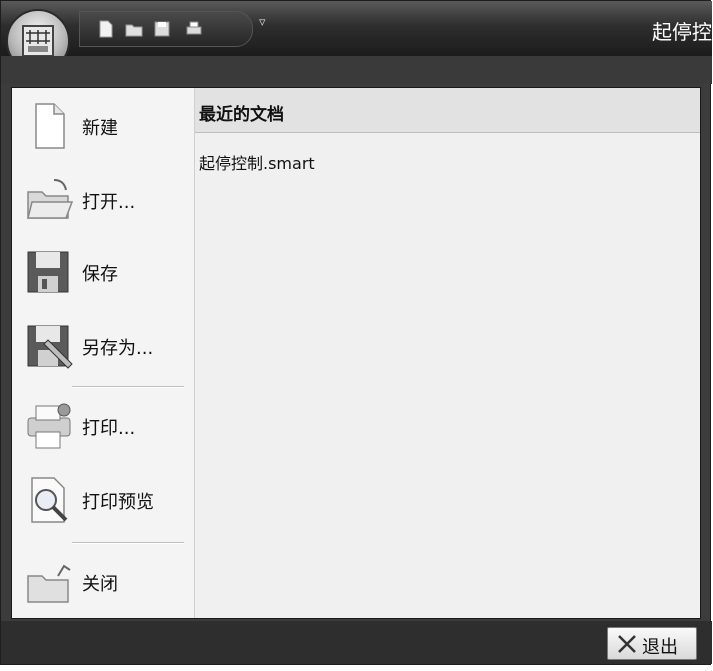 This screenshot has height=671, width=713. What do you see at coordinates (38, 41) in the screenshot?
I see `ladder-logic-icon` at bounding box center [38, 41].